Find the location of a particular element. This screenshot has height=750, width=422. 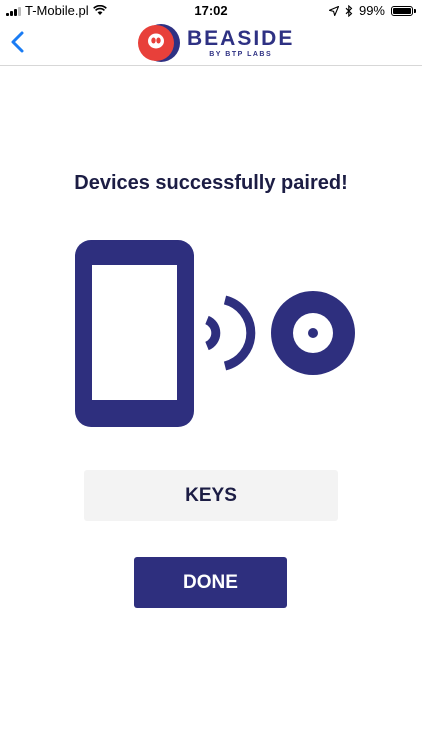

logo-subtitle: BY BTP LABS is located at coordinates (241, 54).